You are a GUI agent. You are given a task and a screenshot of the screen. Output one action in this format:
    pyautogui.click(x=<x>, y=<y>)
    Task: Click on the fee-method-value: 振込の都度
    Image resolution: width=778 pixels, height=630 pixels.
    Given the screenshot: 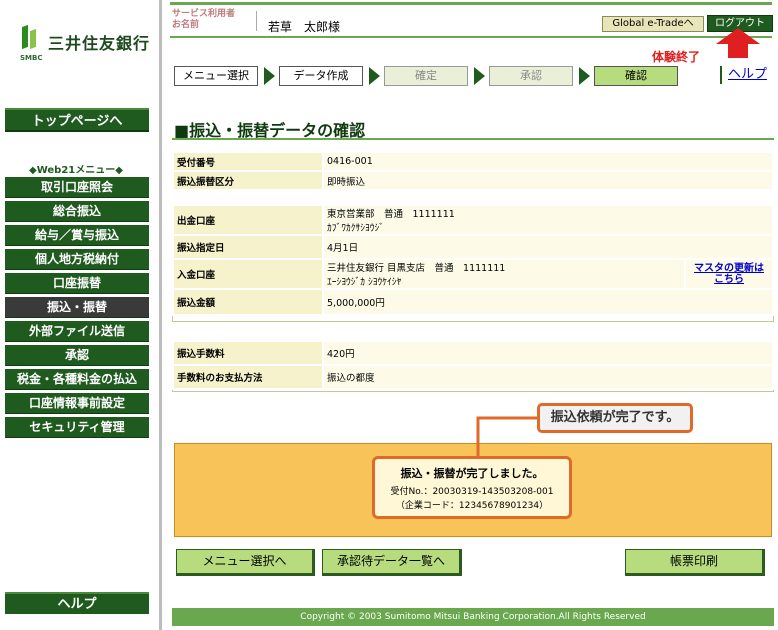 What is the action you would take?
    pyautogui.click(x=548, y=377)
    